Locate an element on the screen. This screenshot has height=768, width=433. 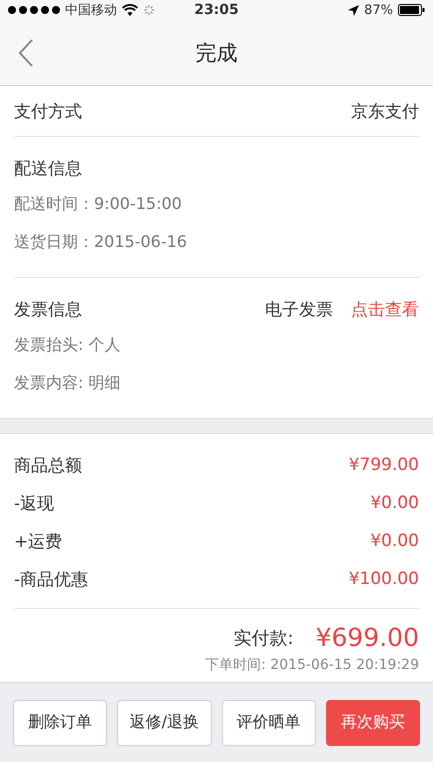
invoice-title: 发票信息 is located at coordinates (48, 309).